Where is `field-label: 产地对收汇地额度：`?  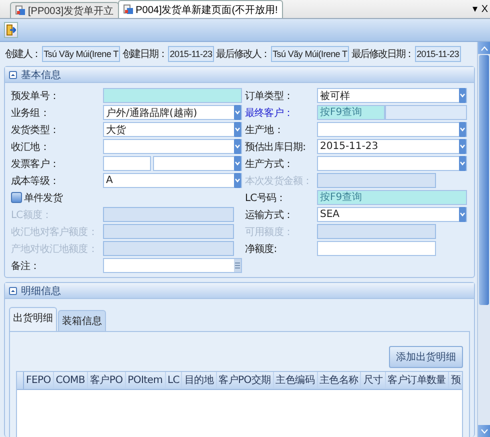
field-label: 产地对收汇地额度： is located at coordinates (54, 249).